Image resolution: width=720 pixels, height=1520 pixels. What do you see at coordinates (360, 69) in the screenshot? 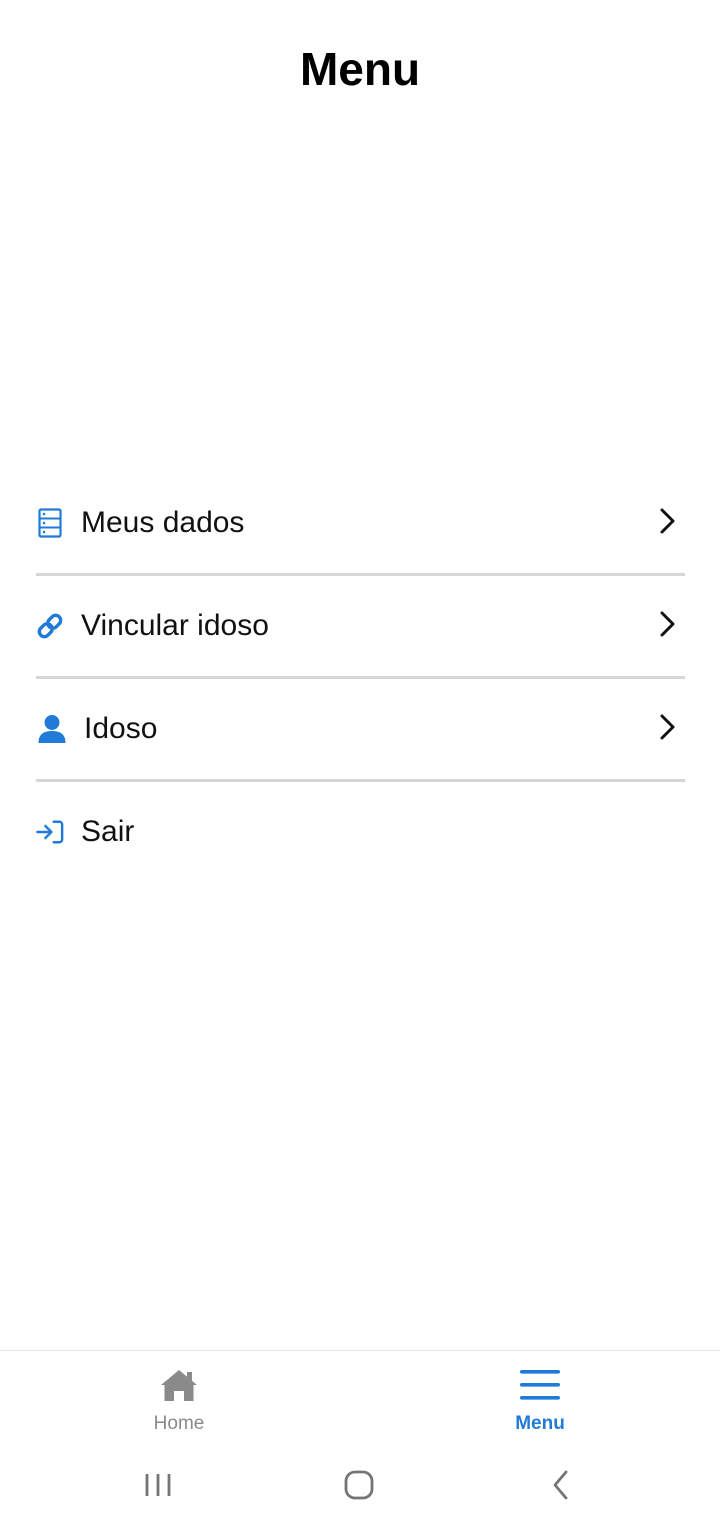
I see `page-title: Menu` at bounding box center [360, 69].